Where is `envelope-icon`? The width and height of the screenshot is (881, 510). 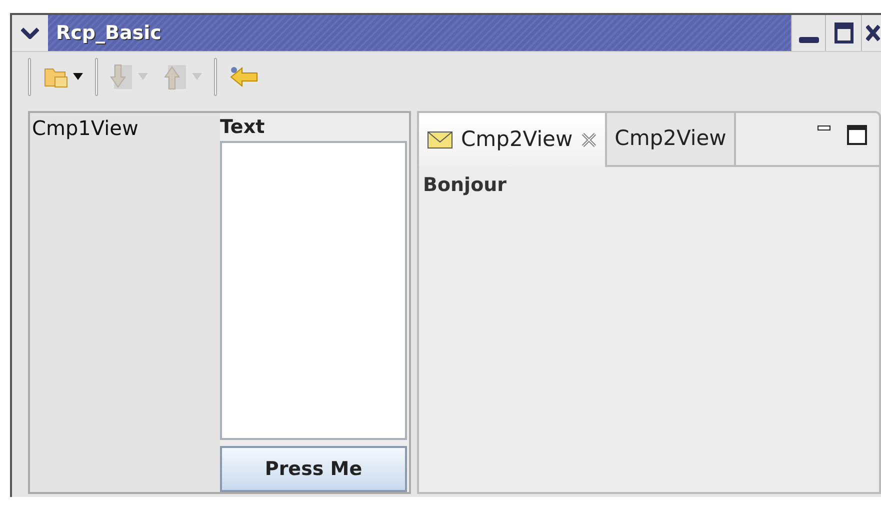 envelope-icon is located at coordinates (440, 140).